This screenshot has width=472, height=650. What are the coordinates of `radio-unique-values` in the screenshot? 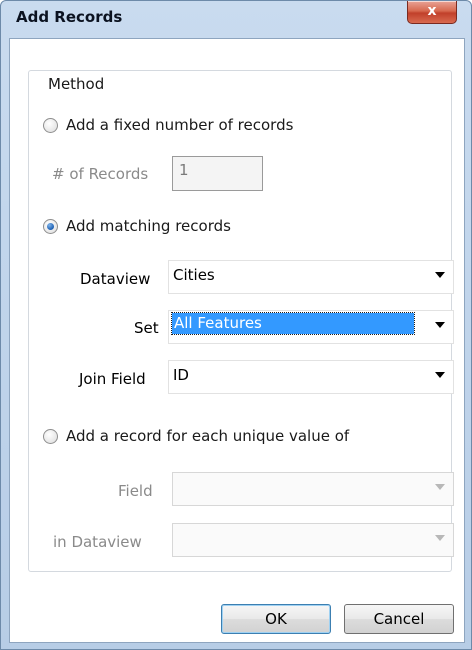 It's located at (50, 436).